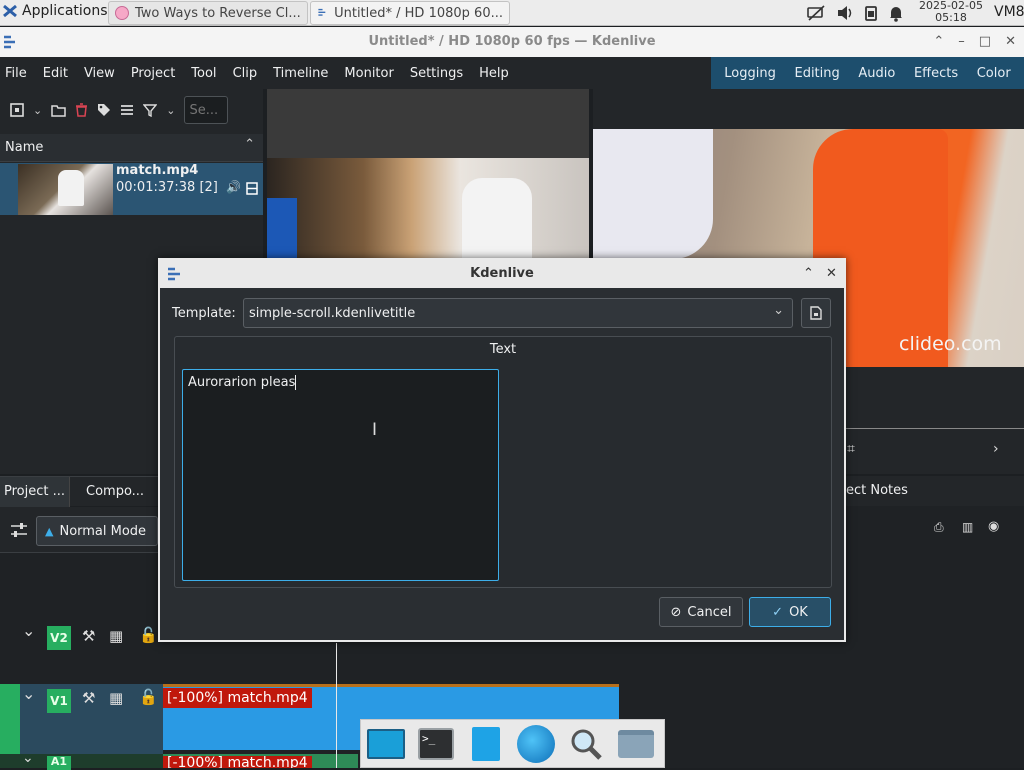 The width and height of the screenshot is (1024, 770). What do you see at coordinates (386, 743) in the screenshot?
I see `show-desktop-icon` at bounding box center [386, 743].